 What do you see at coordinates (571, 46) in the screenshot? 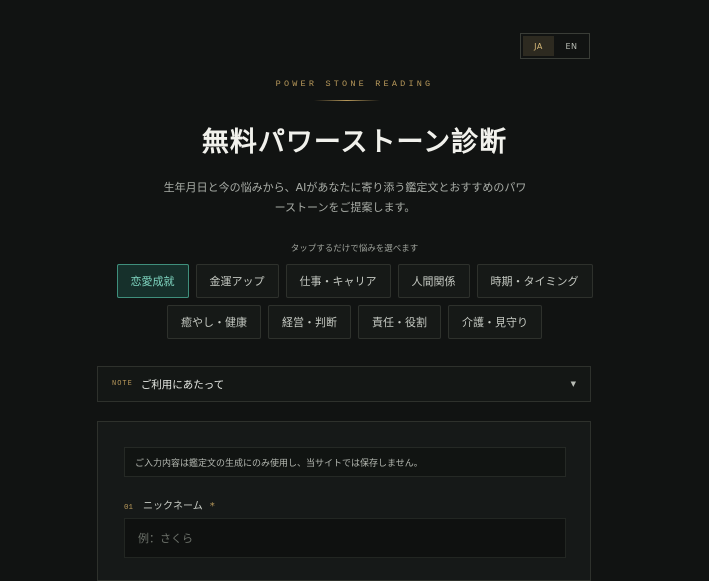
I see `lang-en-button: EN` at bounding box center [571, 46].